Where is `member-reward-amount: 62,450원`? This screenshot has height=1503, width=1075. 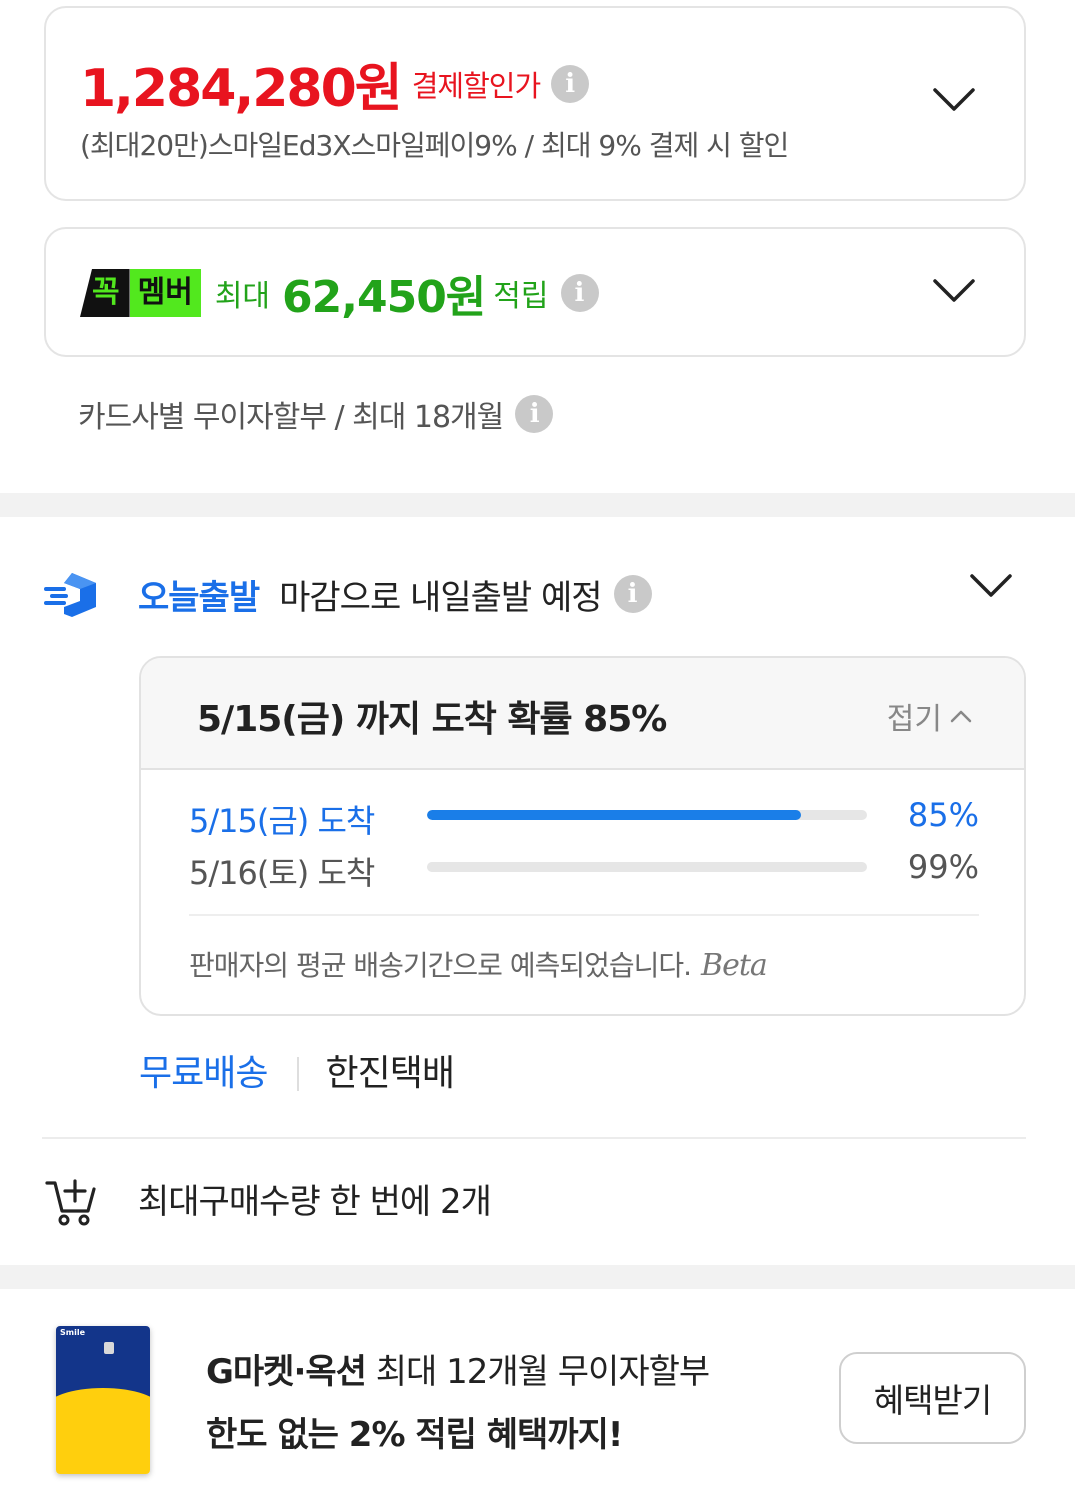 member-reward-amount: 62,450원 is located at coordinates (384, 297).